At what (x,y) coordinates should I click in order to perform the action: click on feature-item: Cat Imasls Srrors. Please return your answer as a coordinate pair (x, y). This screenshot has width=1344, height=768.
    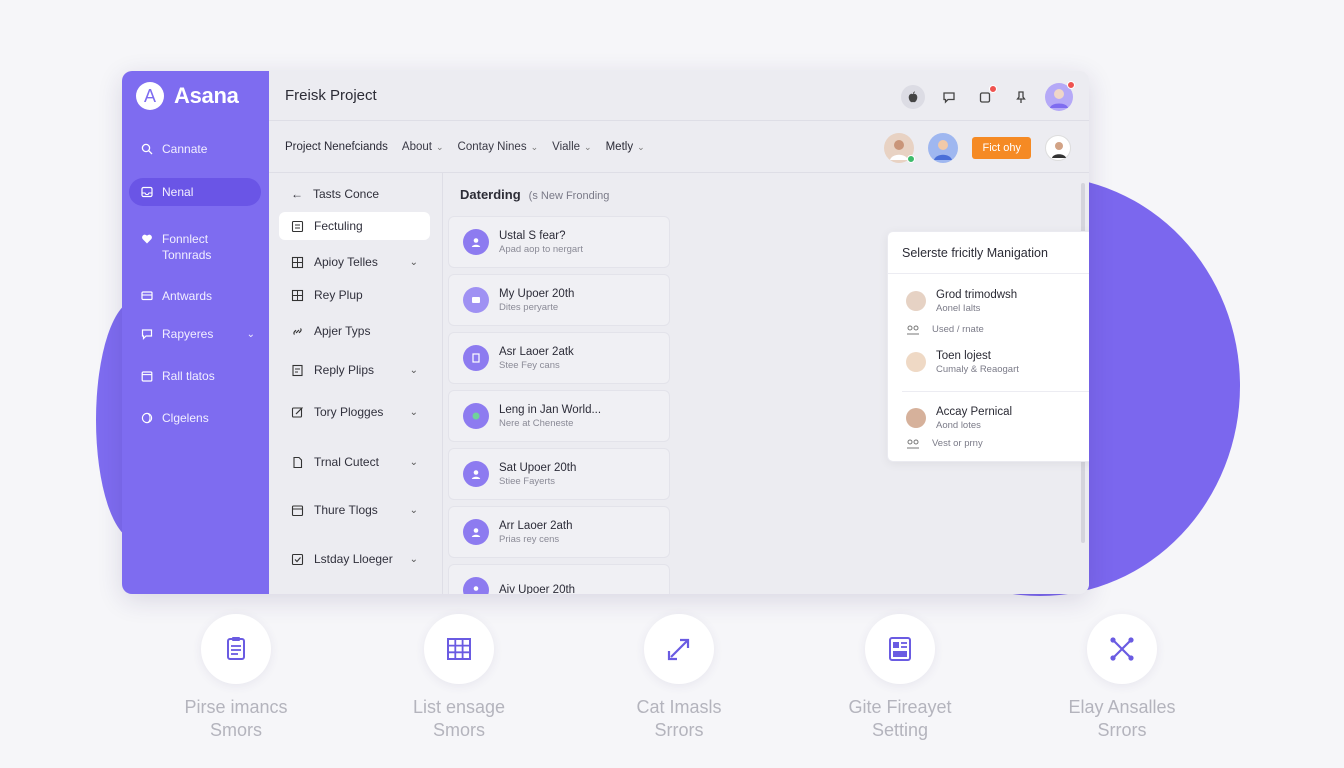
    Looking at the image, I should click on (679, 678).